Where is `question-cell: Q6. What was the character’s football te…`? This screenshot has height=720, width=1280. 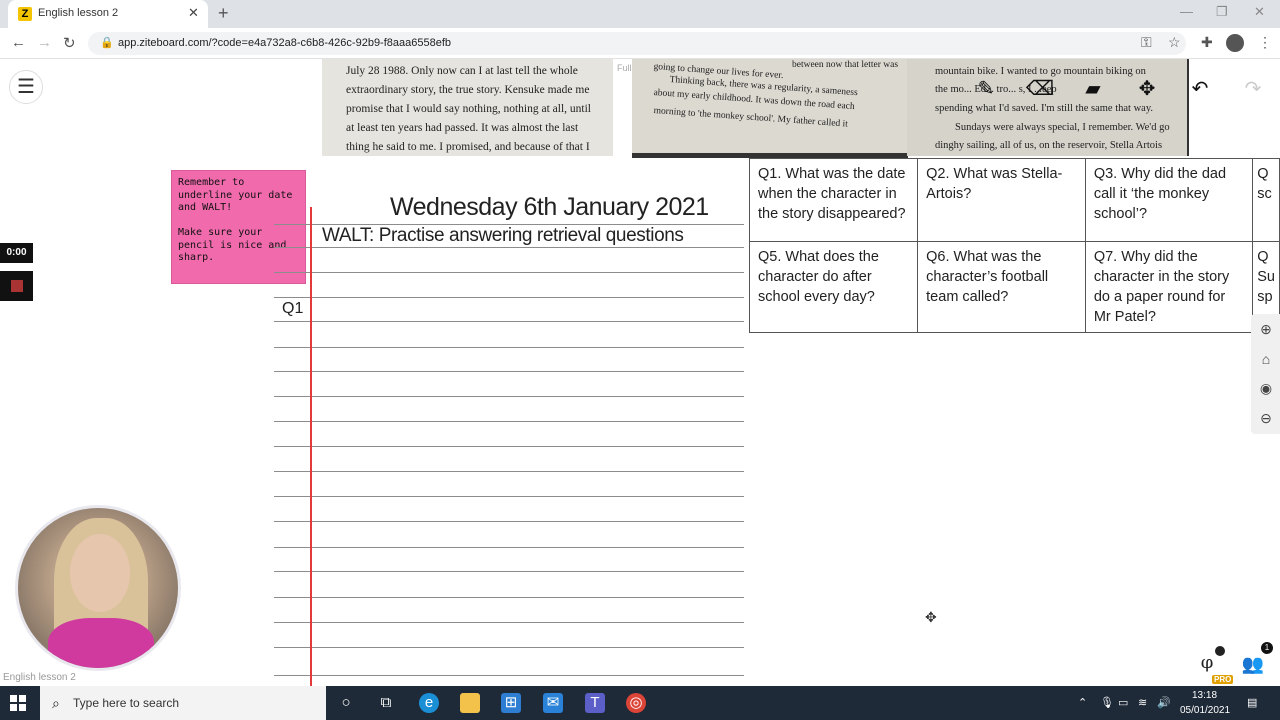
question-cell: Q6. What was the character’s football te… is located at coordinates (1001, 287).